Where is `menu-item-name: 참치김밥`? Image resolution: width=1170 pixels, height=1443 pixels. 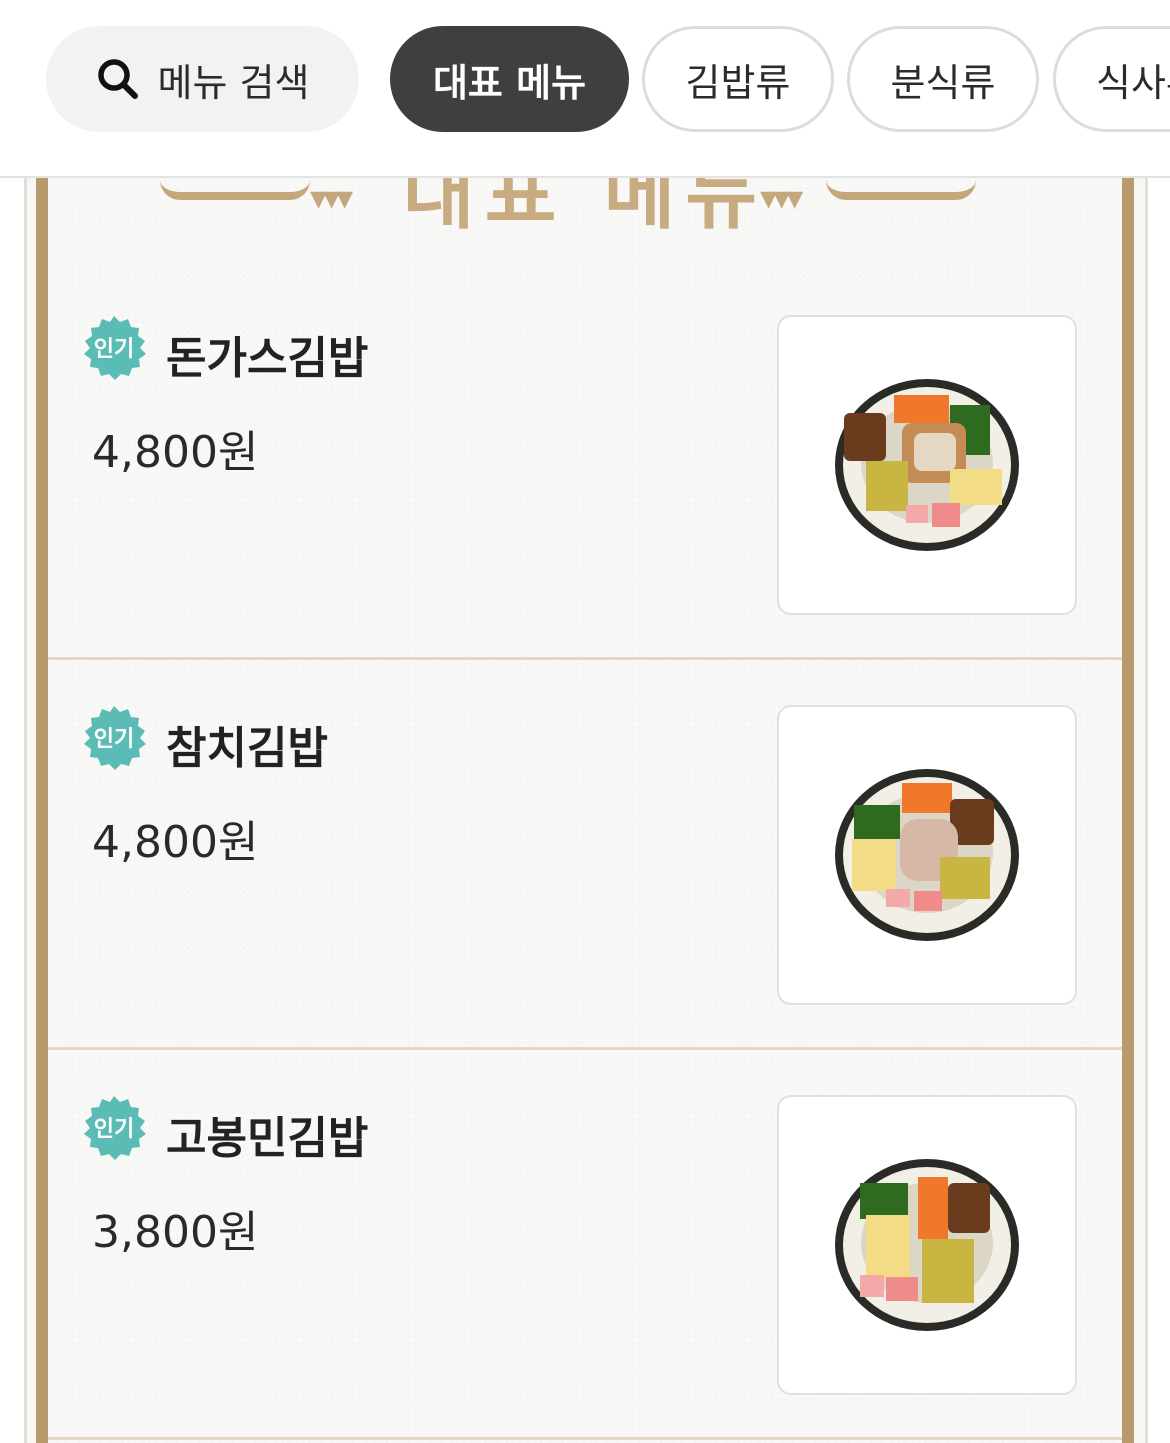 menu-item-name: 참치김밥 is located at coordinates (247, 748).